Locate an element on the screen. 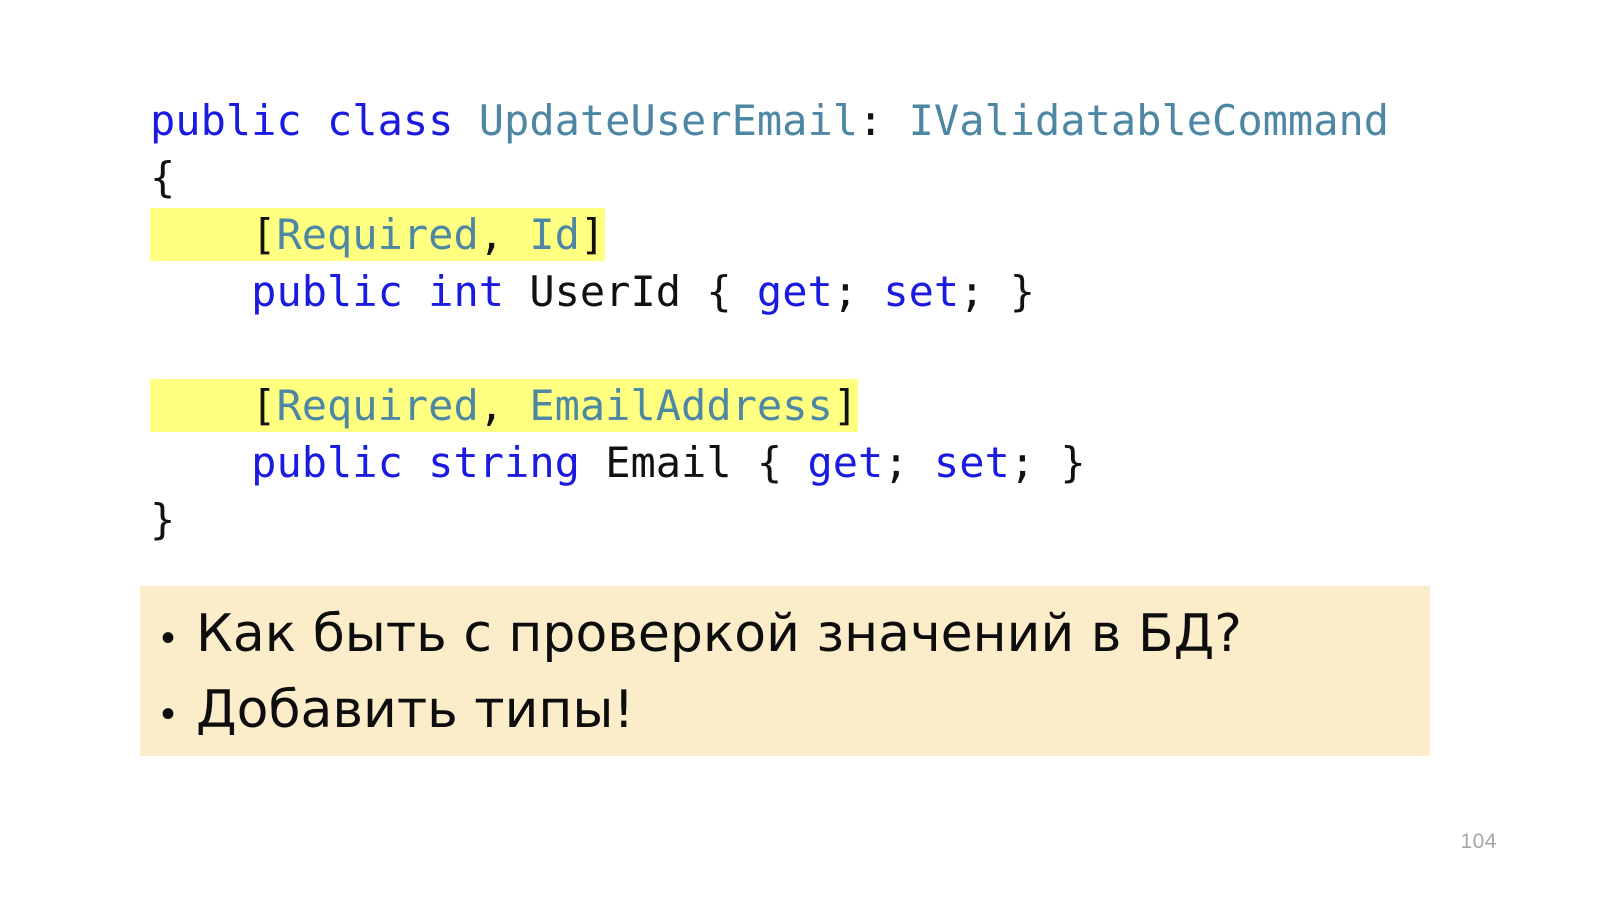 The height and width of the screenshot is (900, 1600). line-property-userid: public int UserId { get; set; } is located at coordinates (800, 291).